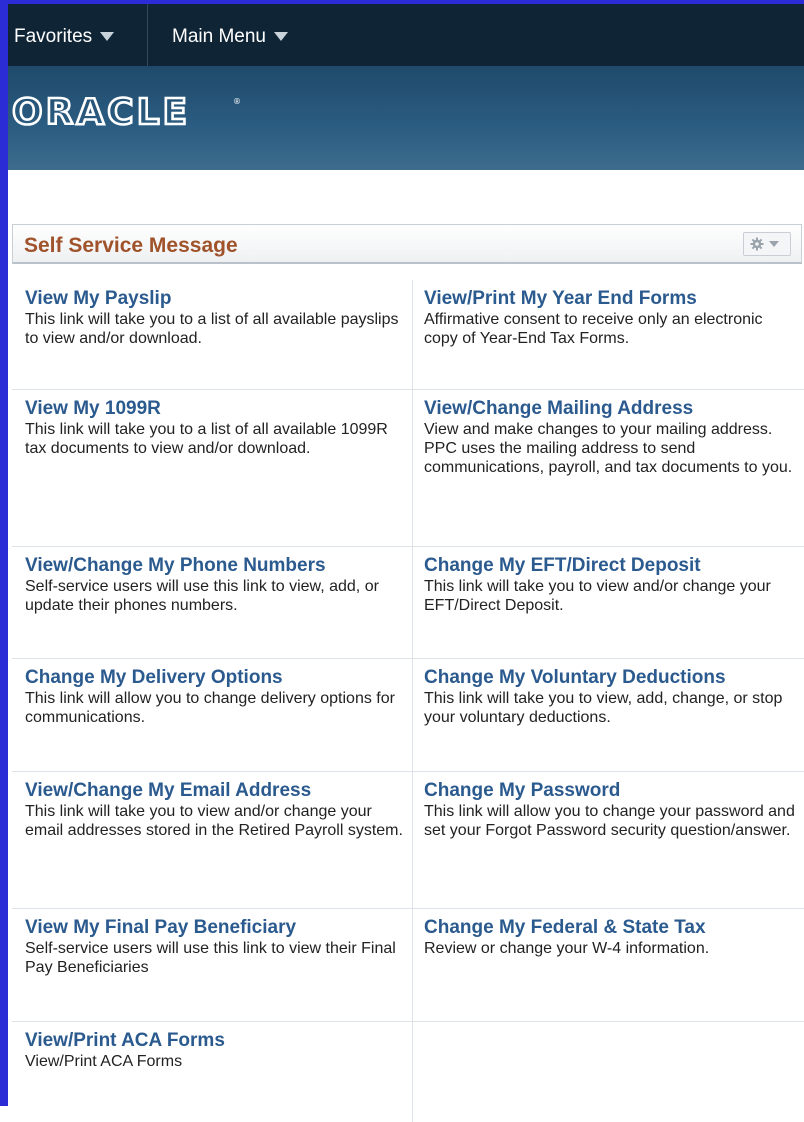 The width and height of the screenshot is (804, 1122). I want to click on view-final-pay-beneficiary-link: View My Final Pay Beneficiary, so click(214, 928).